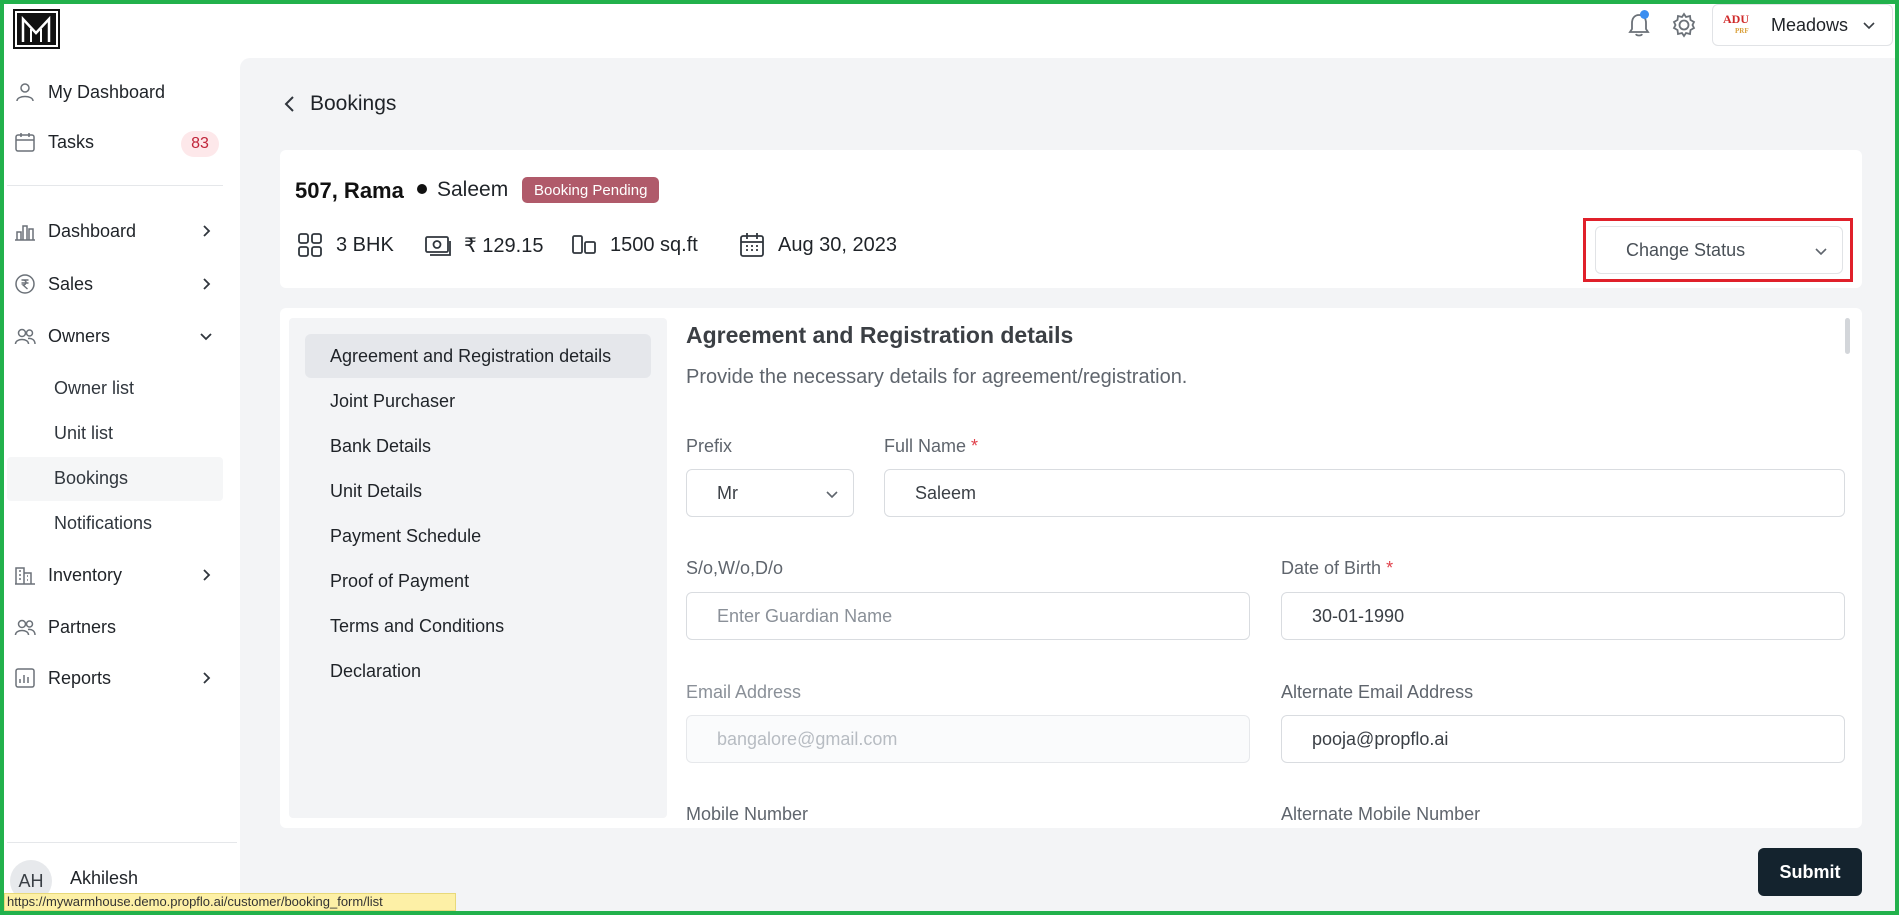  I want to click on email-label: Email Address, so click(744, 692).